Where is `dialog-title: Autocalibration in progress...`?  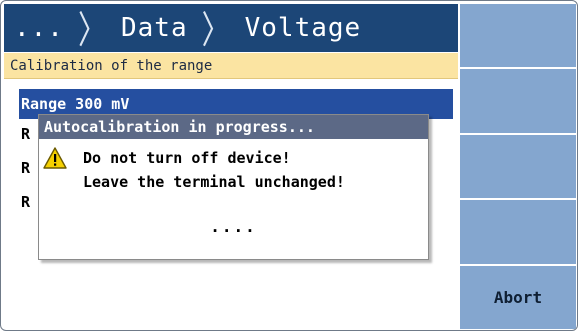 dialog-title: Autocalibration in progress... is located at coordinates (233, 127).